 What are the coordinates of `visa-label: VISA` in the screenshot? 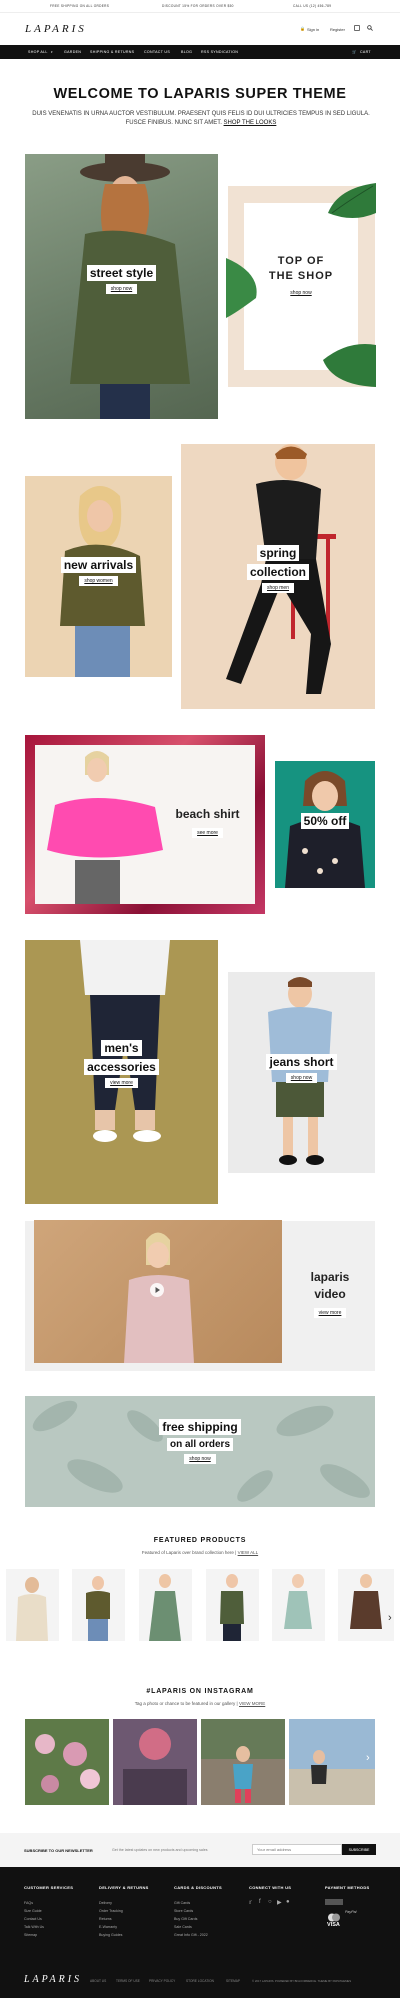 It's located at (333, 1925).